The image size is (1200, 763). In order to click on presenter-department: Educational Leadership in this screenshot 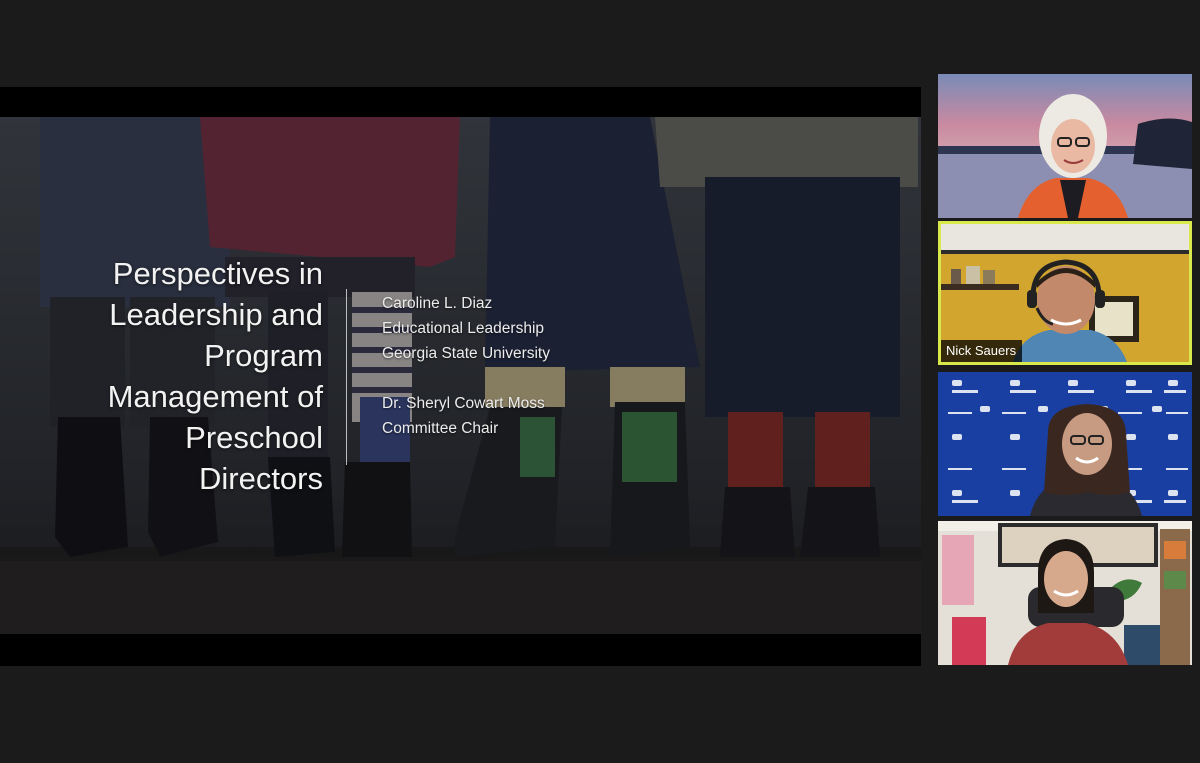, I will do `click(463, 328)`.